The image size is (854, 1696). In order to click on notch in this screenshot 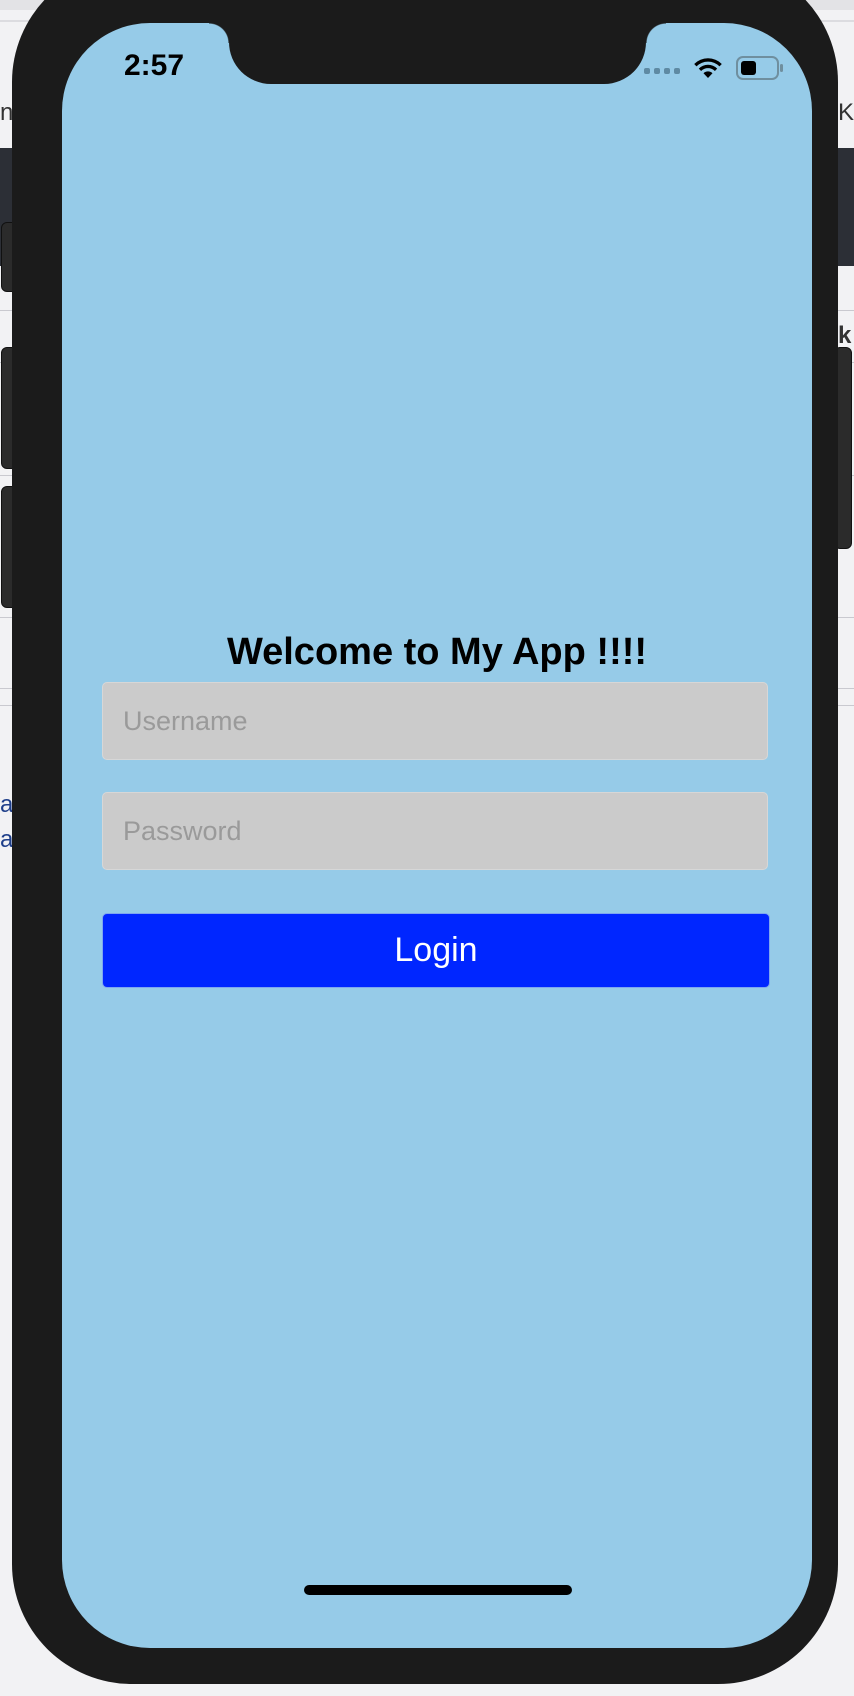, I will do `click(437, 53)`.